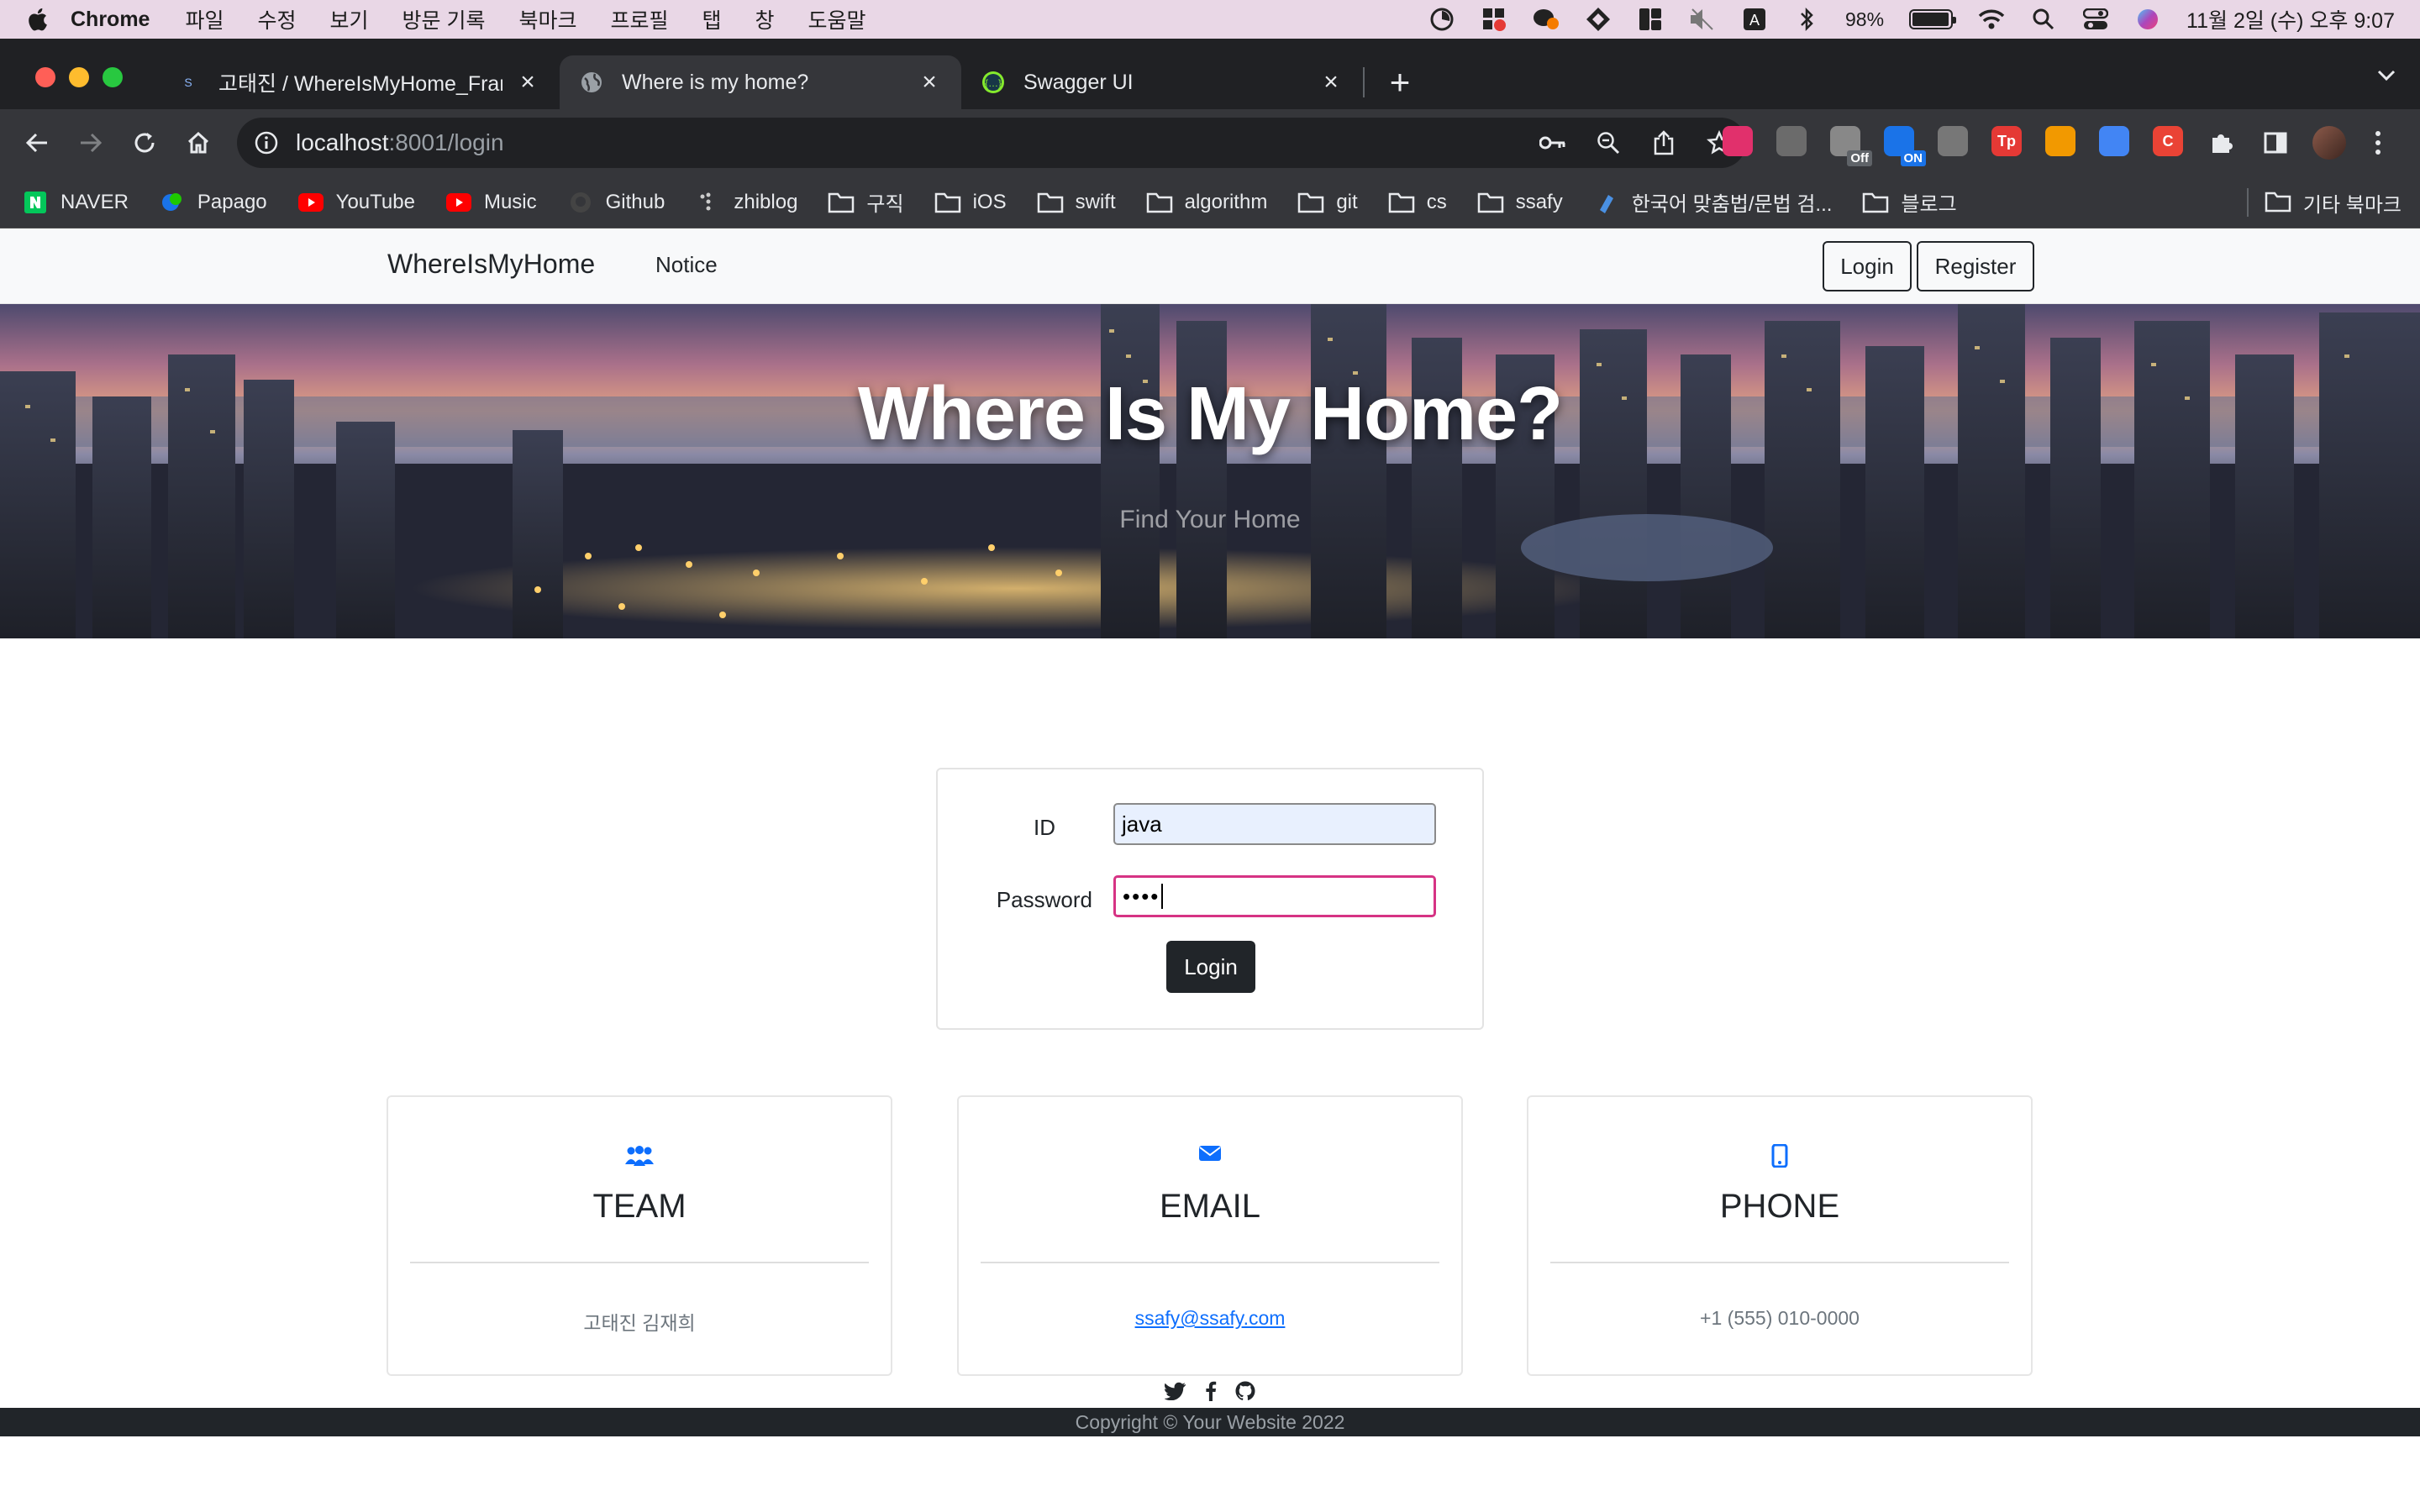  Describe the element at coordinates (2329, 143) in the screenshot. I see `profile-avatar` at that location.